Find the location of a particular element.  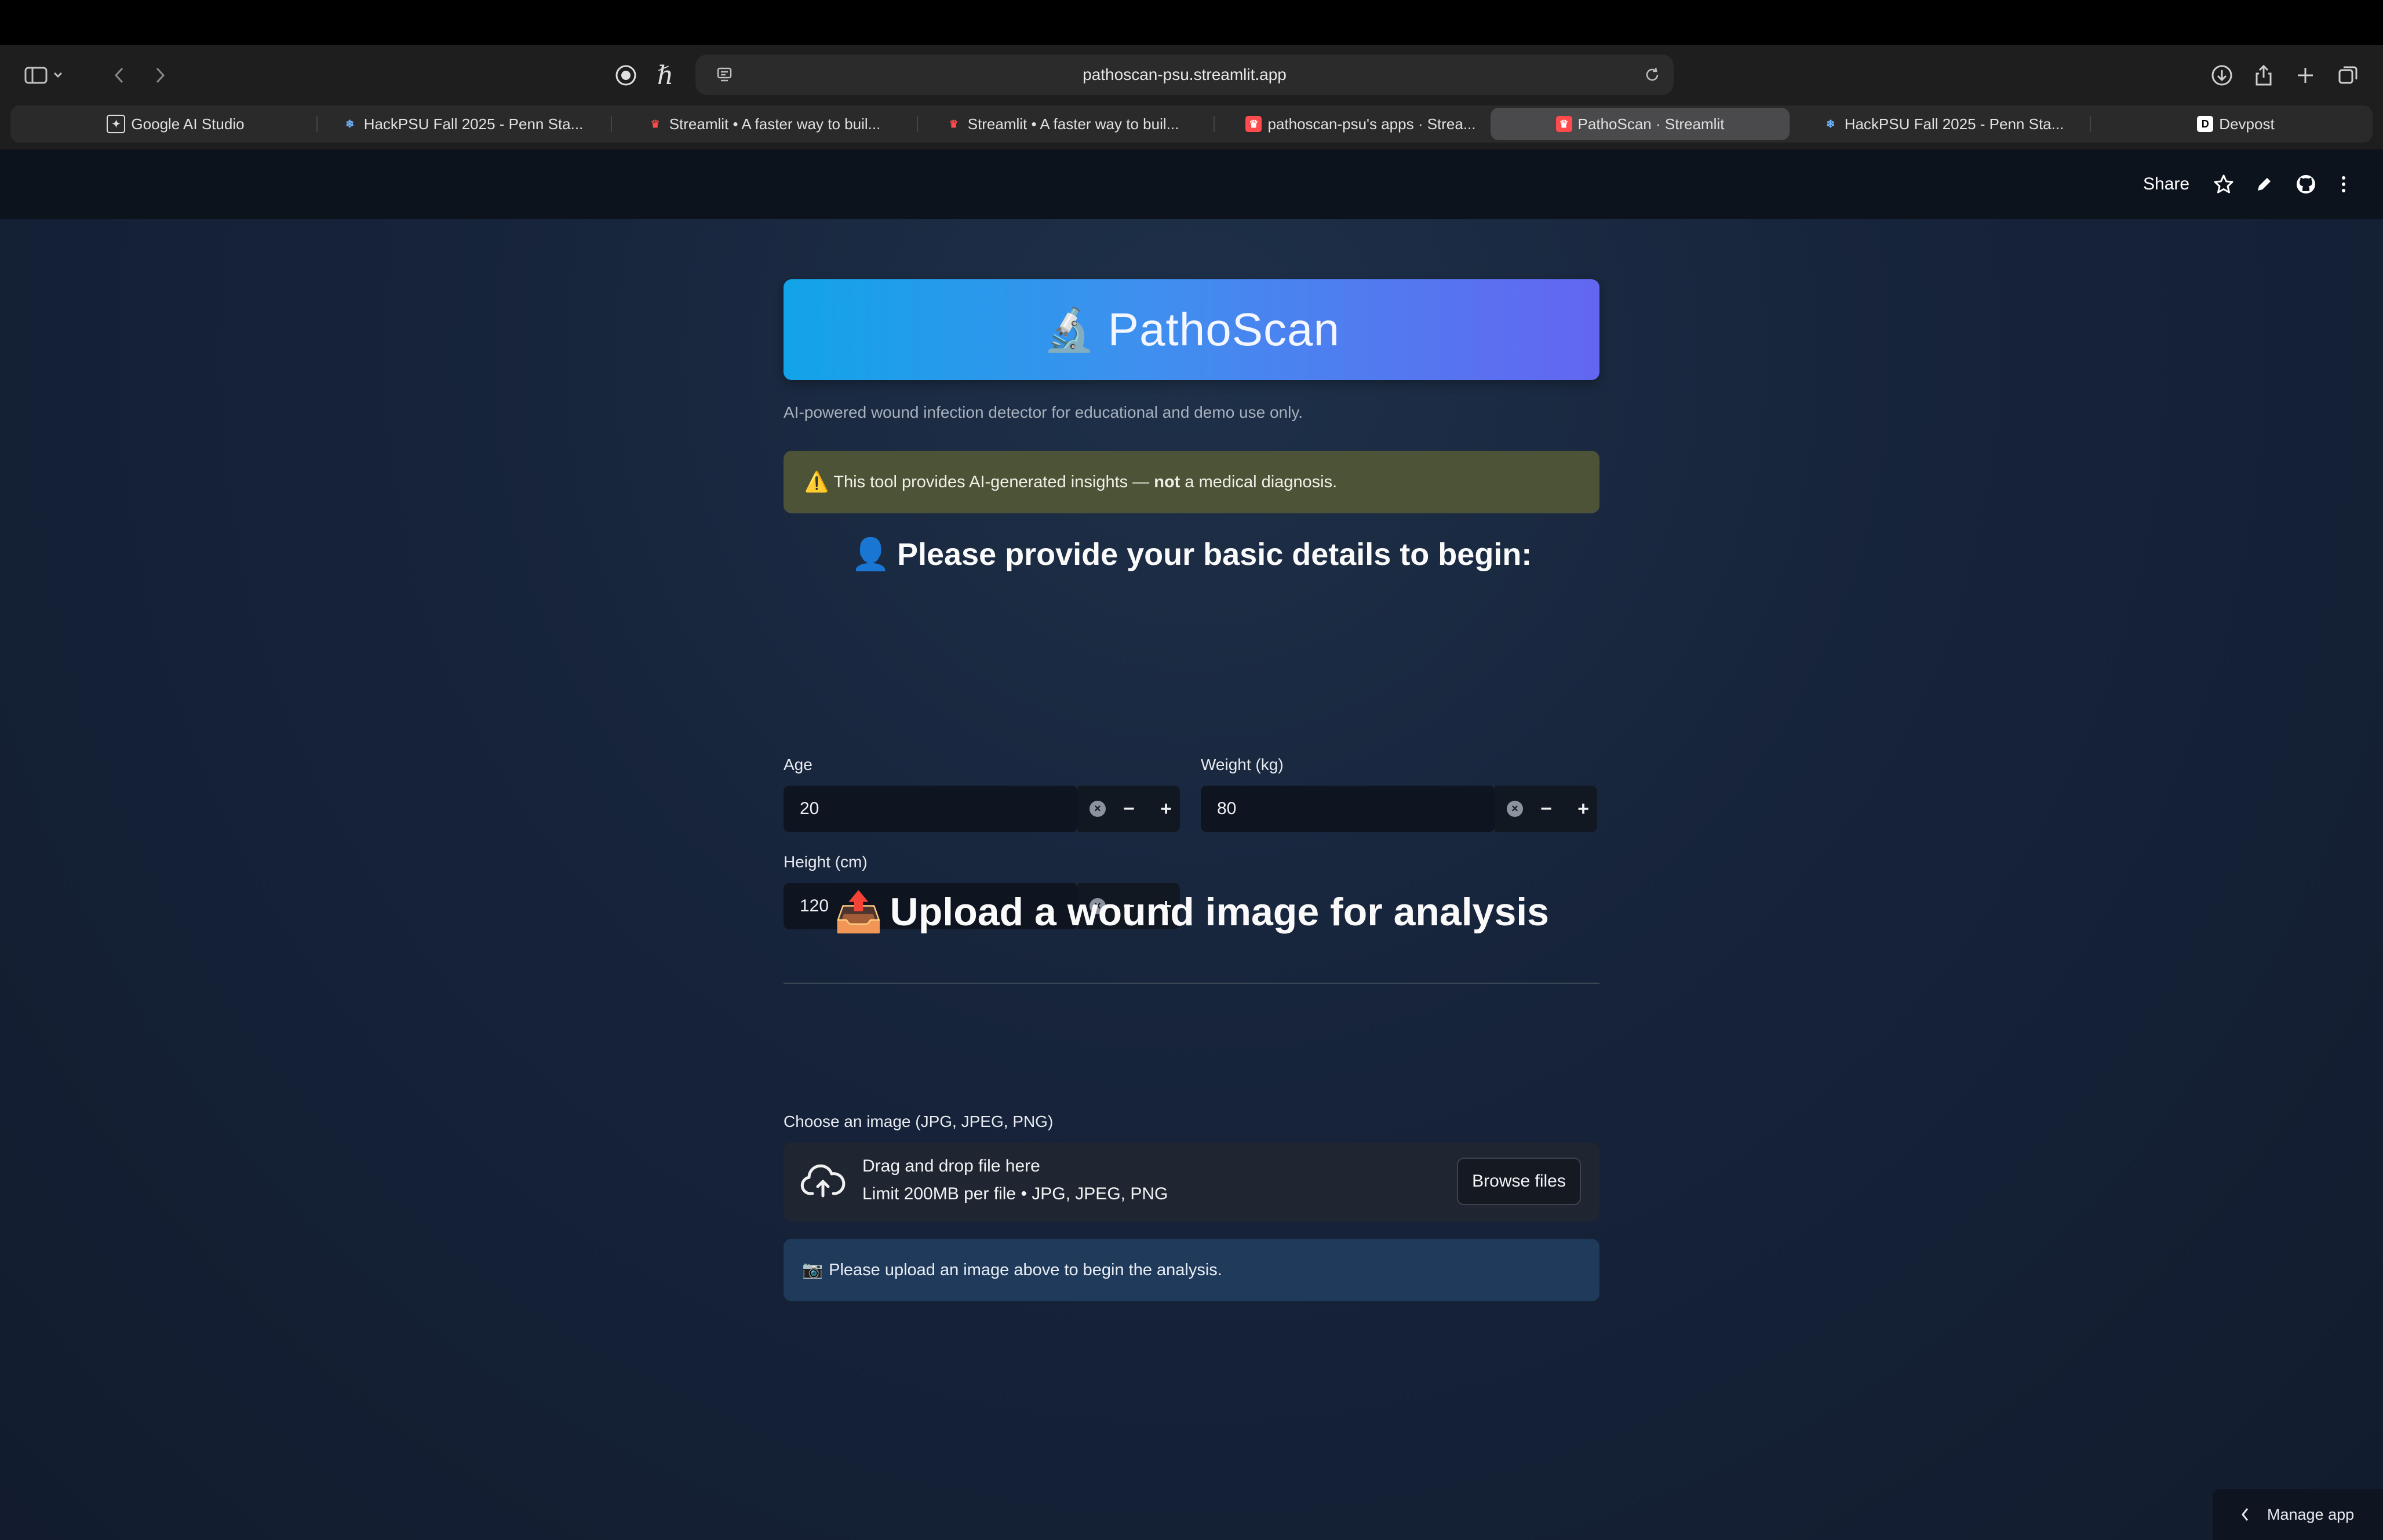

tab-google-ai-studio: ✦ Google AI Studio is located at coordinates (175, 124).